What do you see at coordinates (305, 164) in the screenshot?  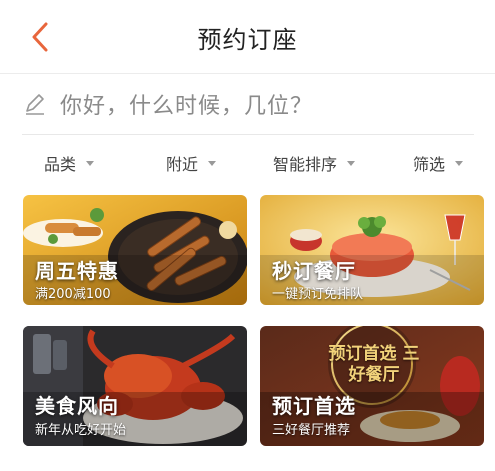 I see `filter-label: 智能排序` at bounding box center [305, 164].